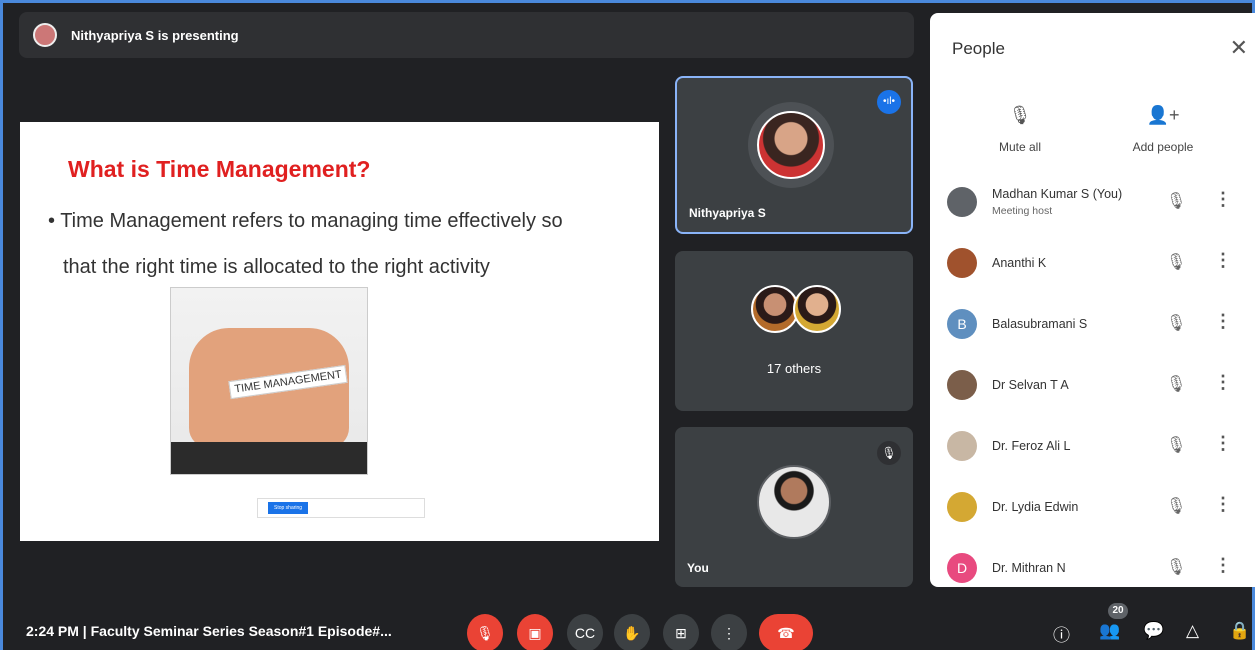 The image size is (1255, 650). What do you see at coordinates (791, 145) in the screenshot?
I see `presenter-avatar-large` at bounding box center [791, 145].